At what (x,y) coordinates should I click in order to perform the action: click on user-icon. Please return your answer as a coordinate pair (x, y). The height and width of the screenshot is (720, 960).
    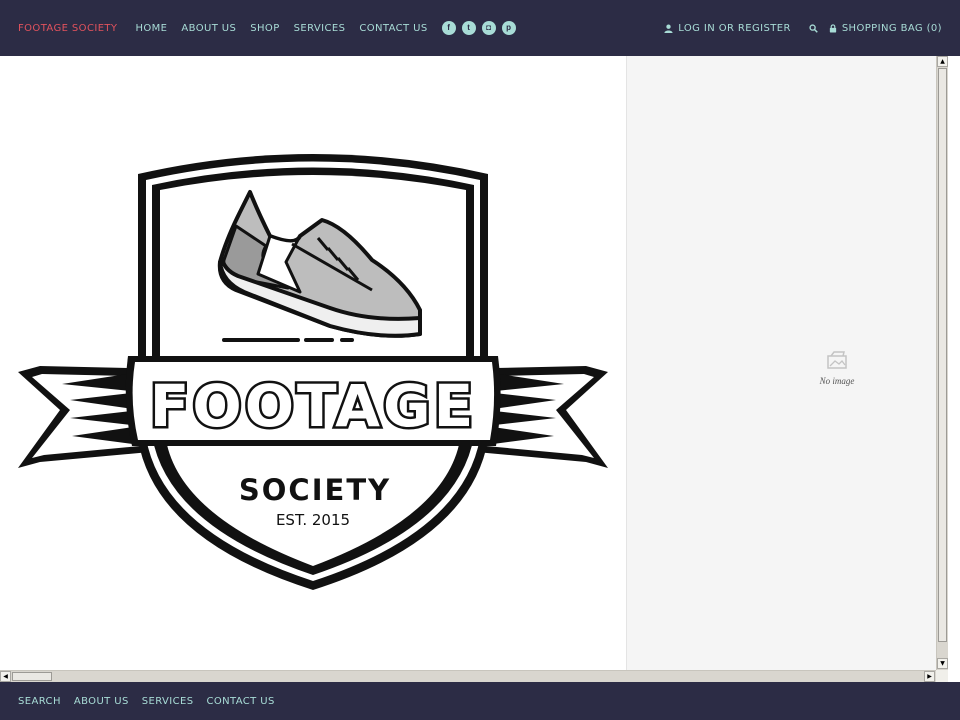
    Looking at the image, I should click on (668, 28).